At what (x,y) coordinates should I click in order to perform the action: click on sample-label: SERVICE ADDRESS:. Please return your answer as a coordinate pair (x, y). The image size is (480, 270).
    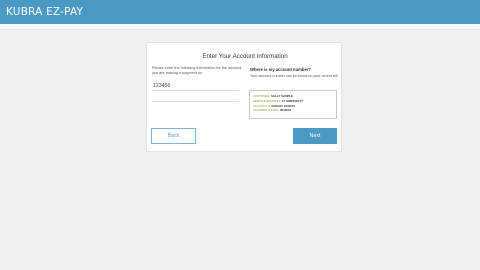
    Looking at the image, I should click on (267, 100).